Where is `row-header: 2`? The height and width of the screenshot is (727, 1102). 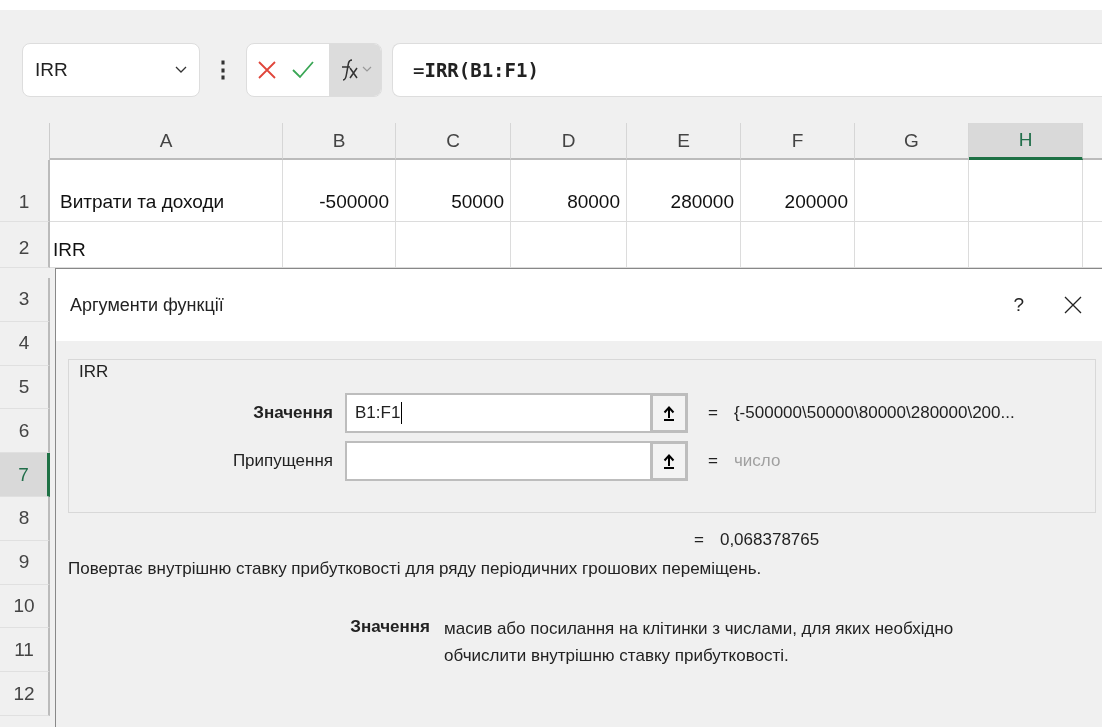
row-header: 2 is located at coordinates (25, 245).